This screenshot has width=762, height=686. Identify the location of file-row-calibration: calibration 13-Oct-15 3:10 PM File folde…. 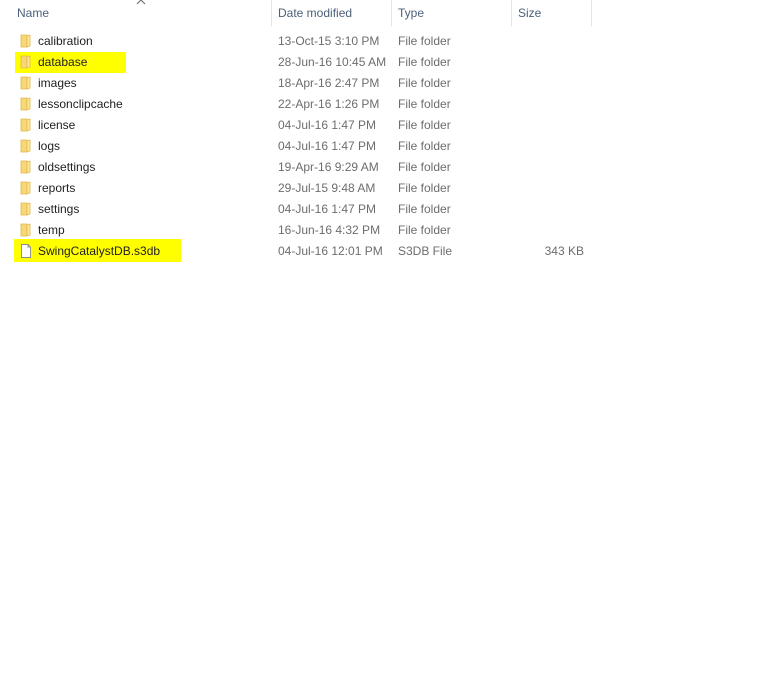
(296, 41).